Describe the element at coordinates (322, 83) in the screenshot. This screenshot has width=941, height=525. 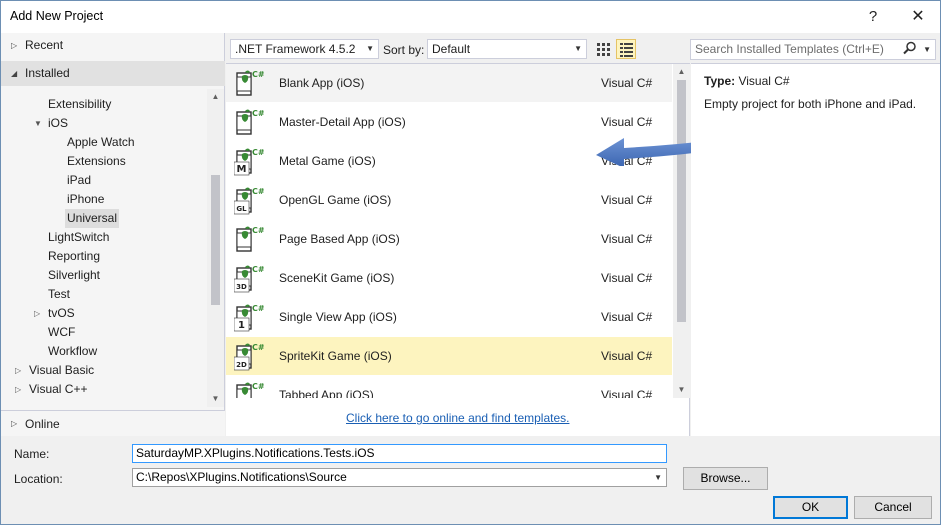
I see `template-name: Blank App (iOS)` at that location.